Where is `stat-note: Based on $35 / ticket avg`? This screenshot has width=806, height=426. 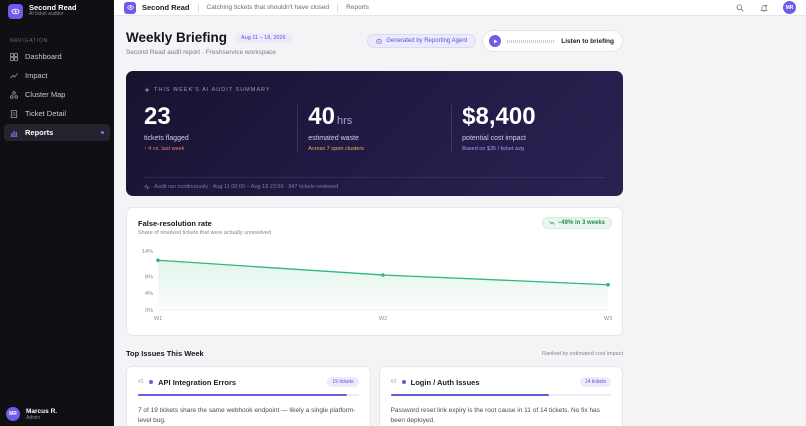 stat-note: Based on $35 / ticket avg is located at coordinates (493, 149).